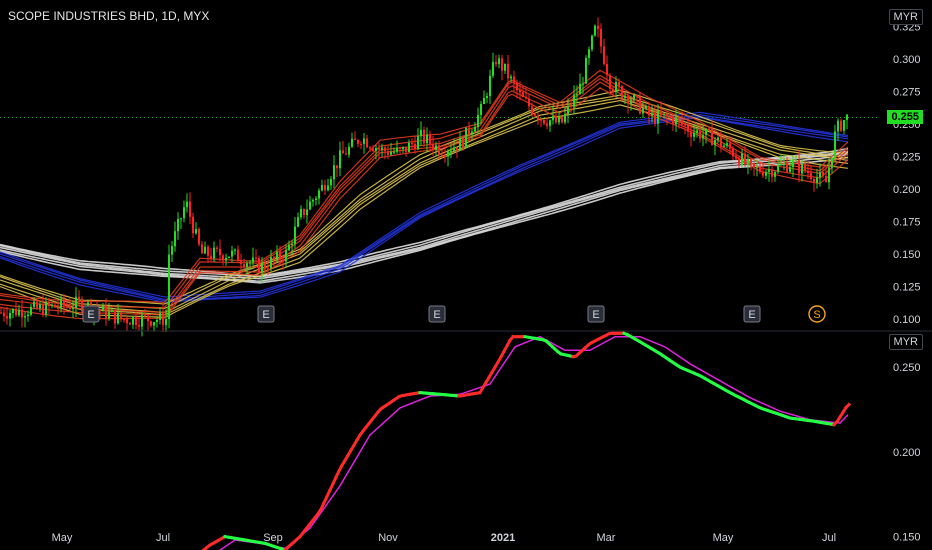 This screenshot has width=932, height=550. Describe the element at coordinates (907, 190) in the screenshot. I see `price-tick-label: 0.200` at that location.